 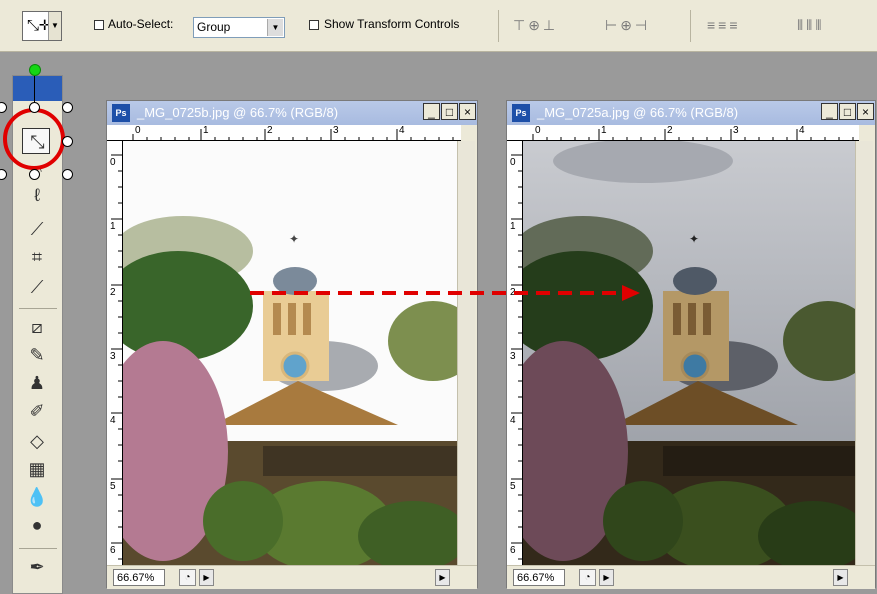 What do you see at coordinates (99, 25) in the screenshot?
I see `auto-select-checkbox` at bounding box center [99, 25].